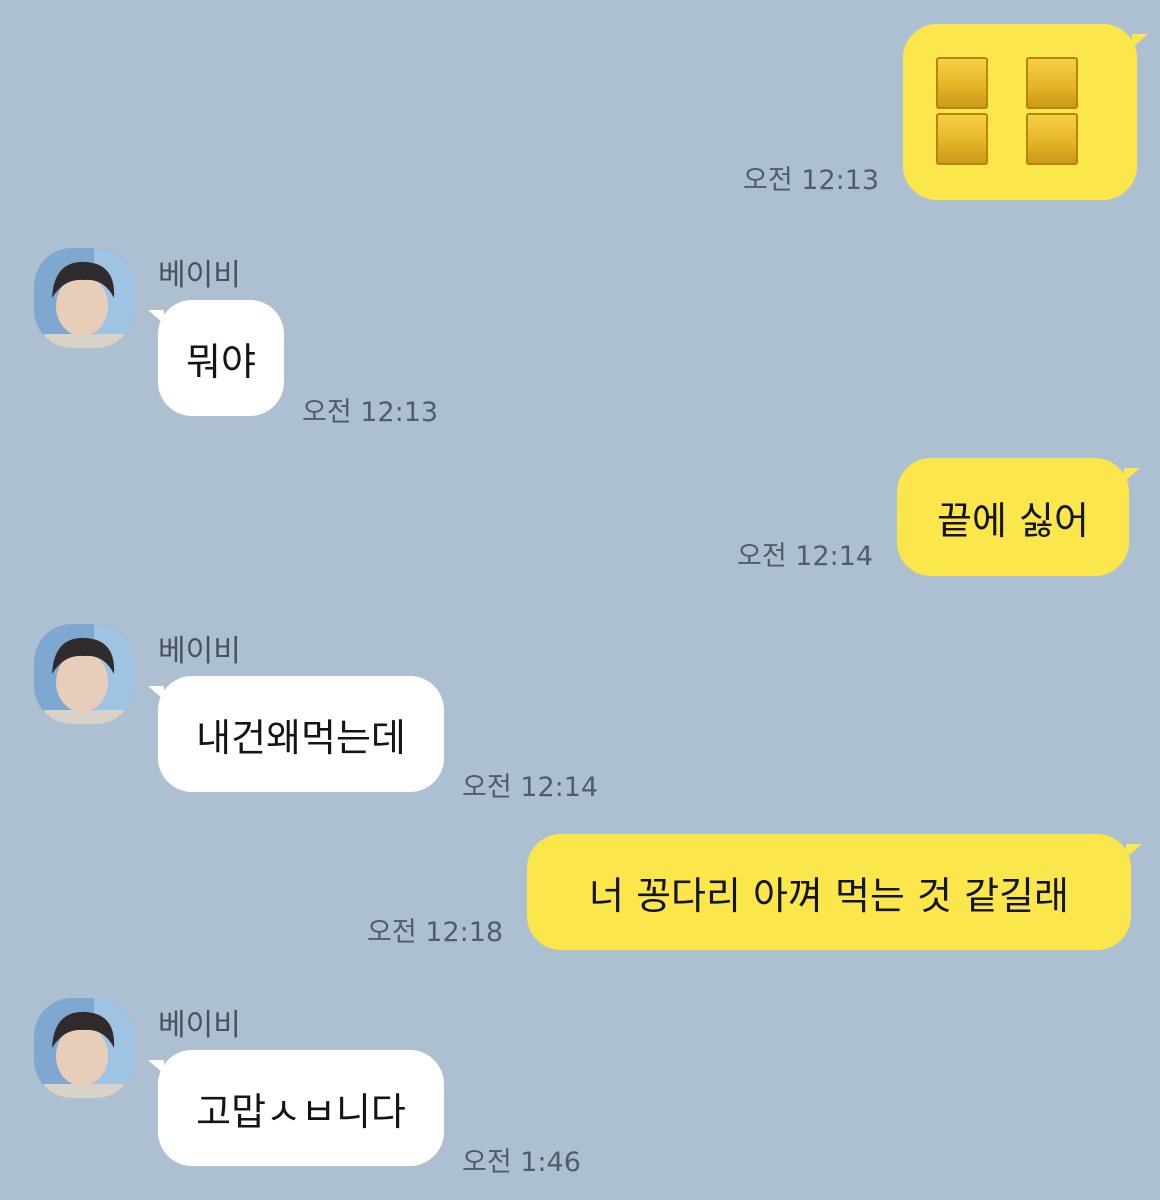  I want to click on their-message-bubble: 뭐야, so click(221, 358).